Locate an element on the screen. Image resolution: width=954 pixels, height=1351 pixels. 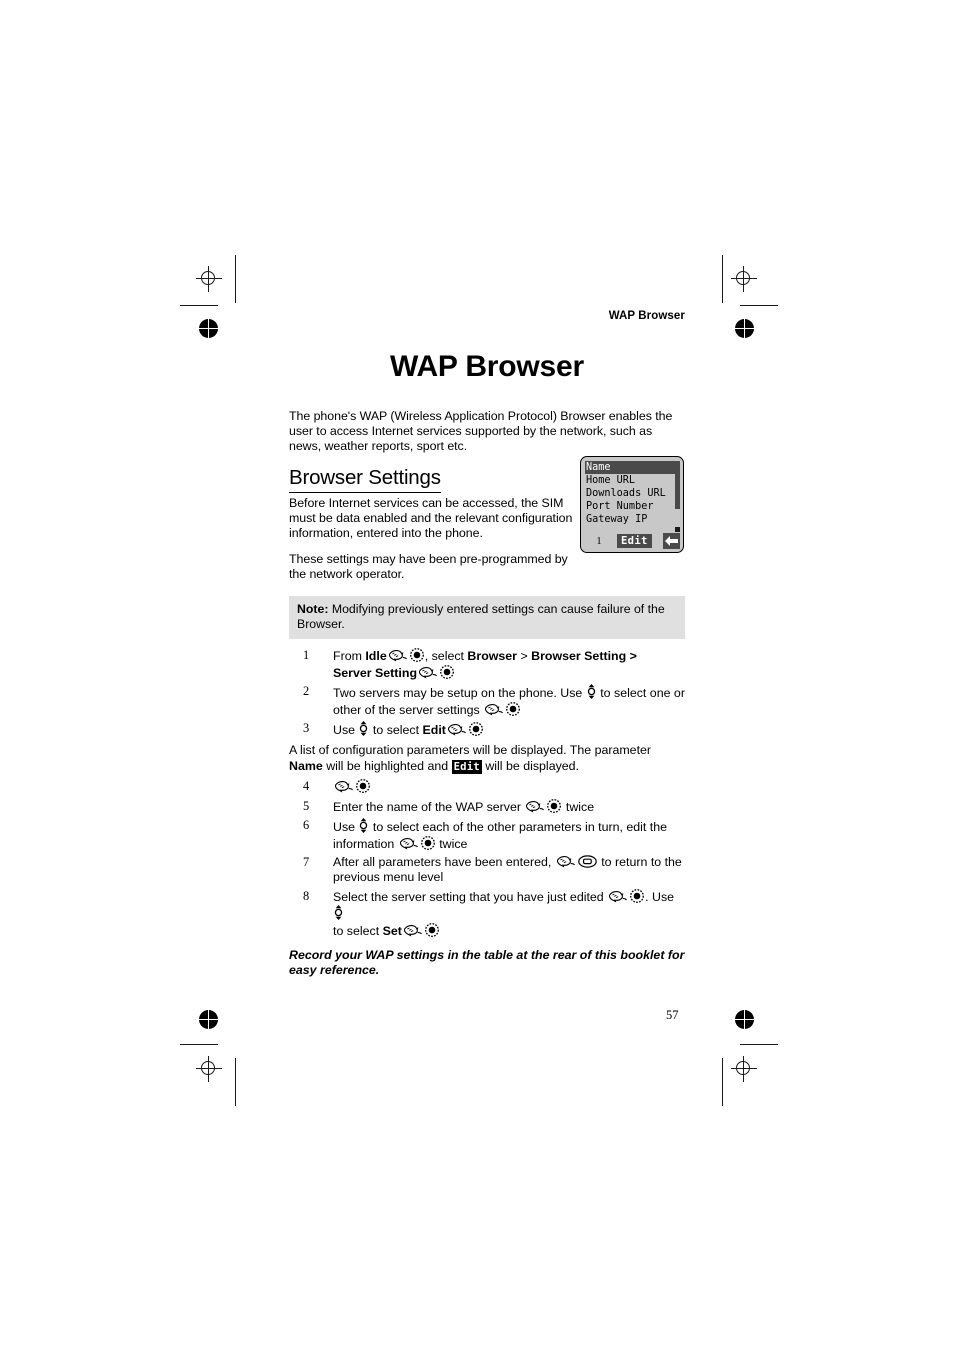
registration-dot-top-left is located at coordinates (208, 328).